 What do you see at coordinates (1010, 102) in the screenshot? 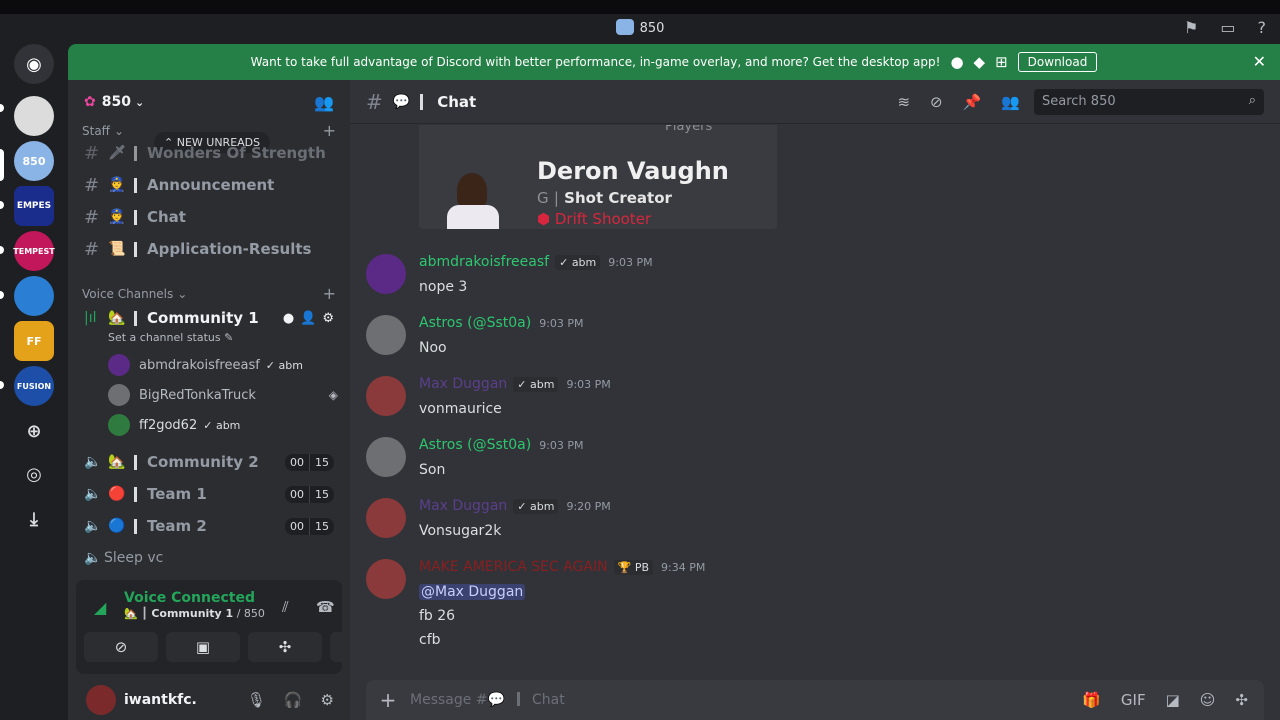
I see `member-list-icon: 👥` at bounding box center [1010, 102].